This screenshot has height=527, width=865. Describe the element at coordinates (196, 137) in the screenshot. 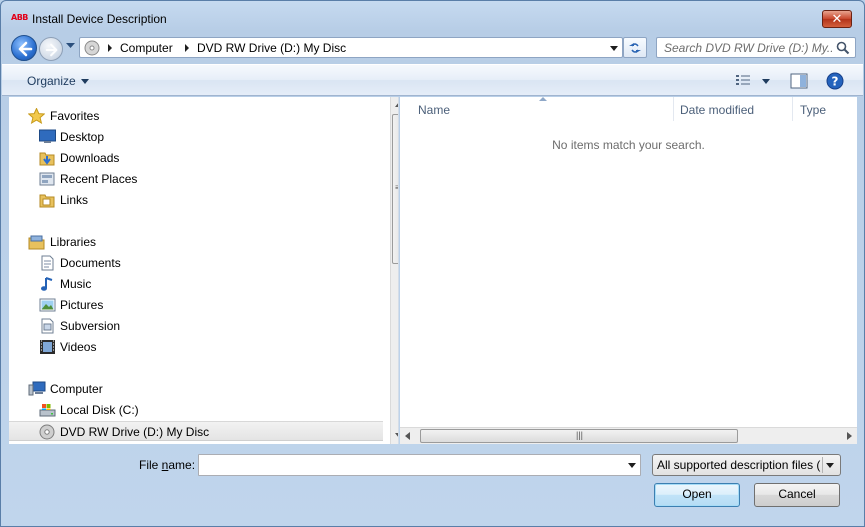

I see `nav-item-desktop: Desktop` at that location.